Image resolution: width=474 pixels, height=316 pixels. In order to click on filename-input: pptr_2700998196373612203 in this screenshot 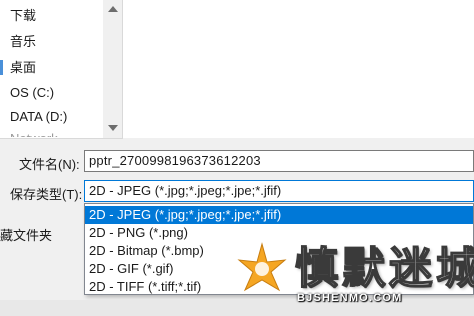, I will do `click(279, 161)`.